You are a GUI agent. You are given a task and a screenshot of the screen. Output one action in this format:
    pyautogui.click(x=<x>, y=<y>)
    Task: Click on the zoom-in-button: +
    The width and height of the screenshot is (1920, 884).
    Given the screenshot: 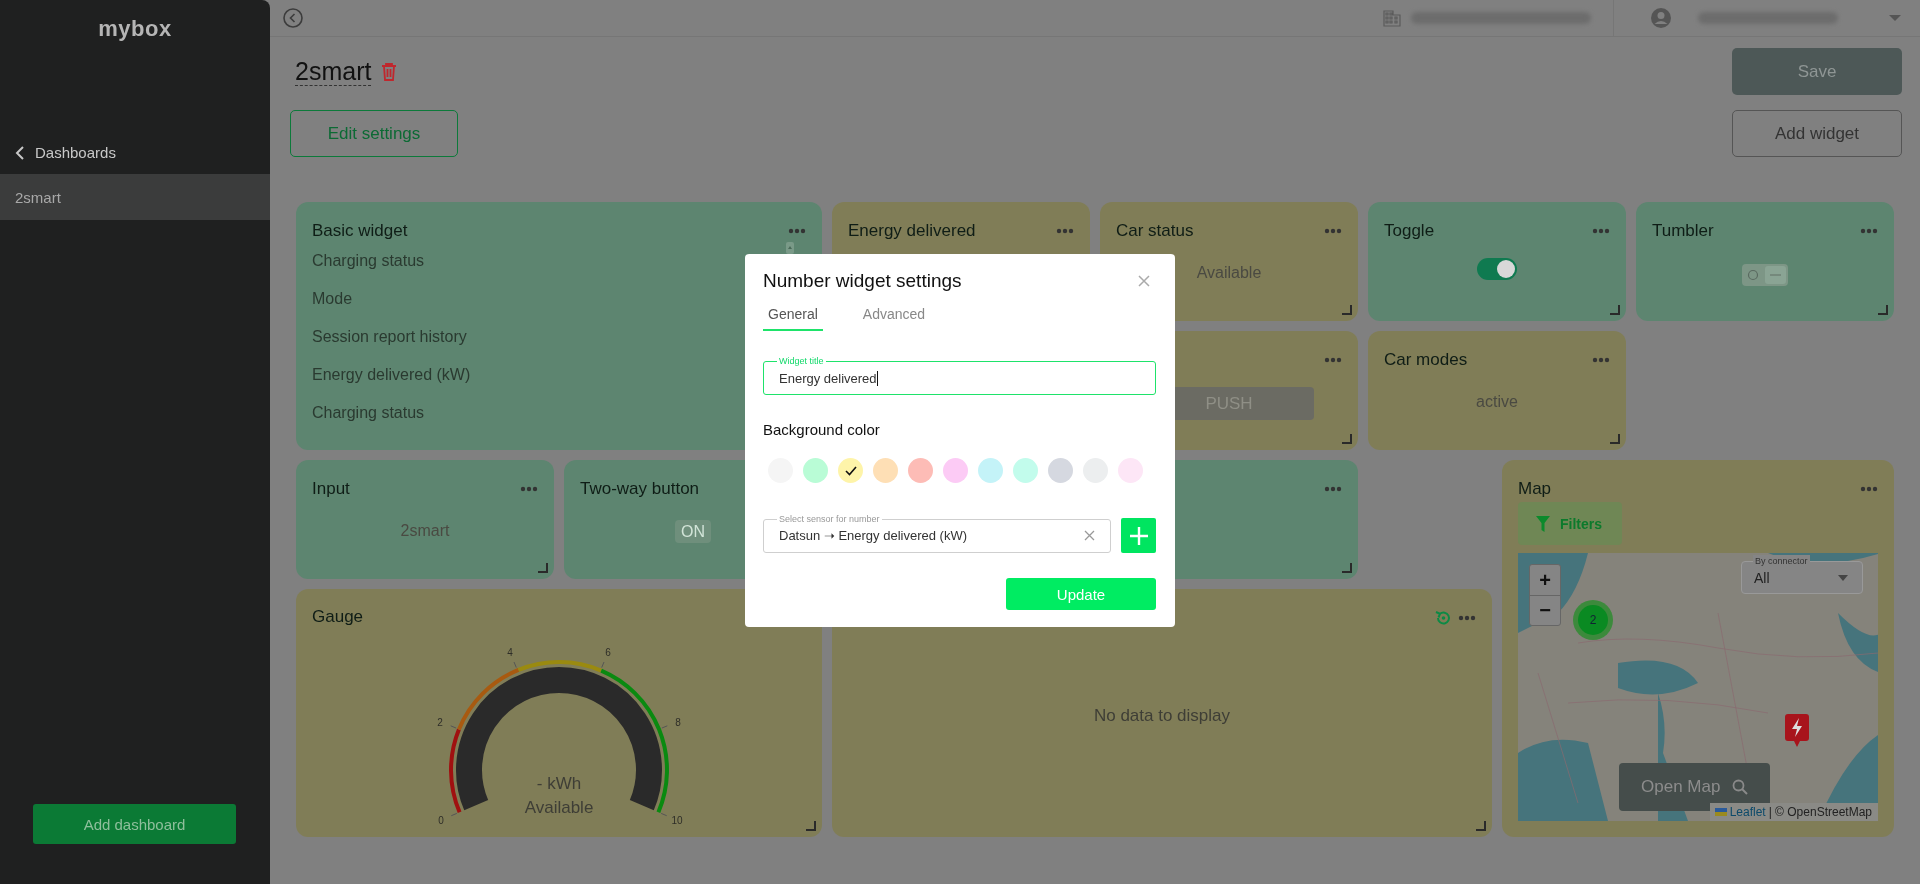 What is the action you would take?
    pyautogui.click(x=1545, y=580)
    